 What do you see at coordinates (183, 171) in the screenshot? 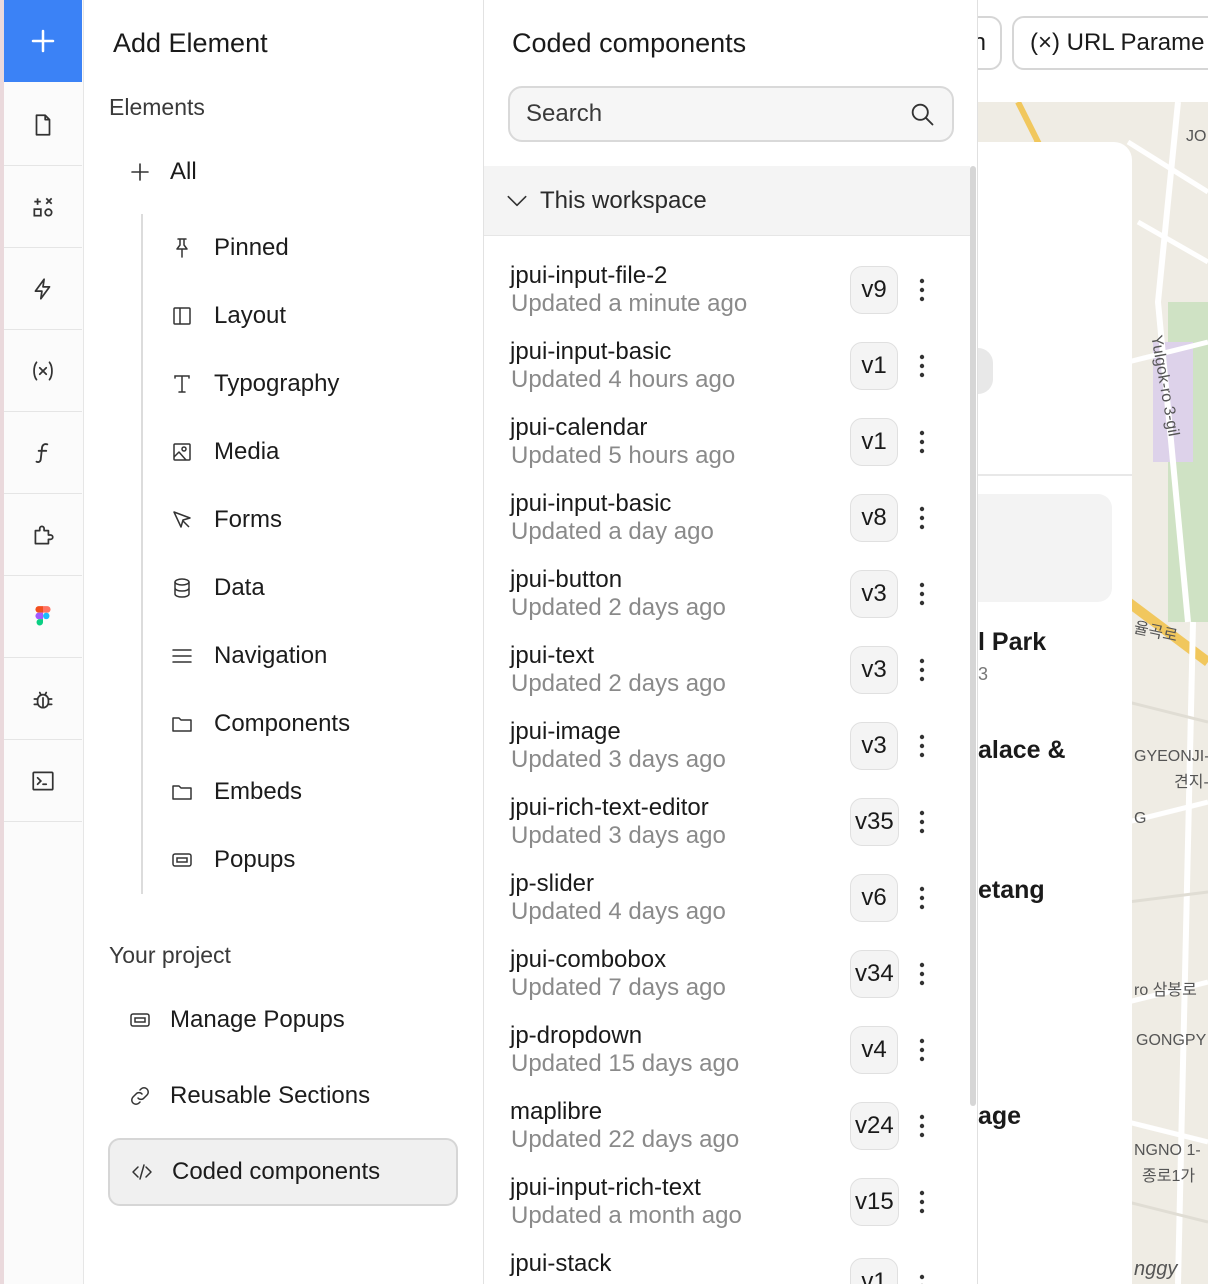
I see `all-label: All` at bounding box center [183, 171].